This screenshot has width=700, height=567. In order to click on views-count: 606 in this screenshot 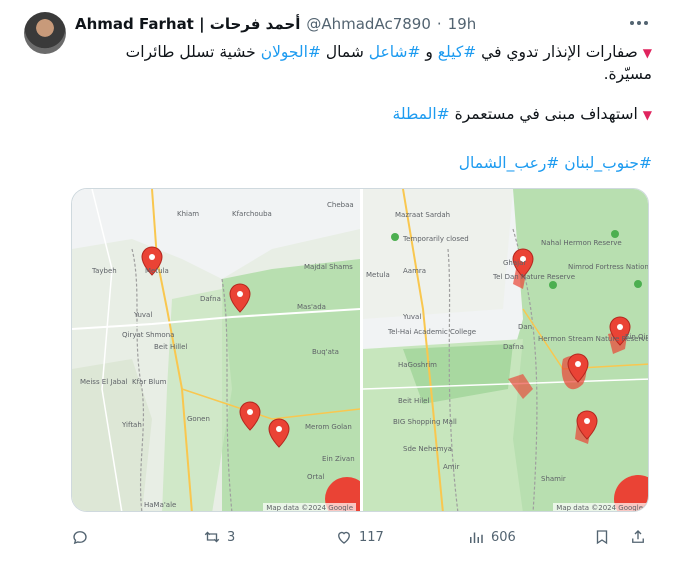, I will do `click(503, 537)`.